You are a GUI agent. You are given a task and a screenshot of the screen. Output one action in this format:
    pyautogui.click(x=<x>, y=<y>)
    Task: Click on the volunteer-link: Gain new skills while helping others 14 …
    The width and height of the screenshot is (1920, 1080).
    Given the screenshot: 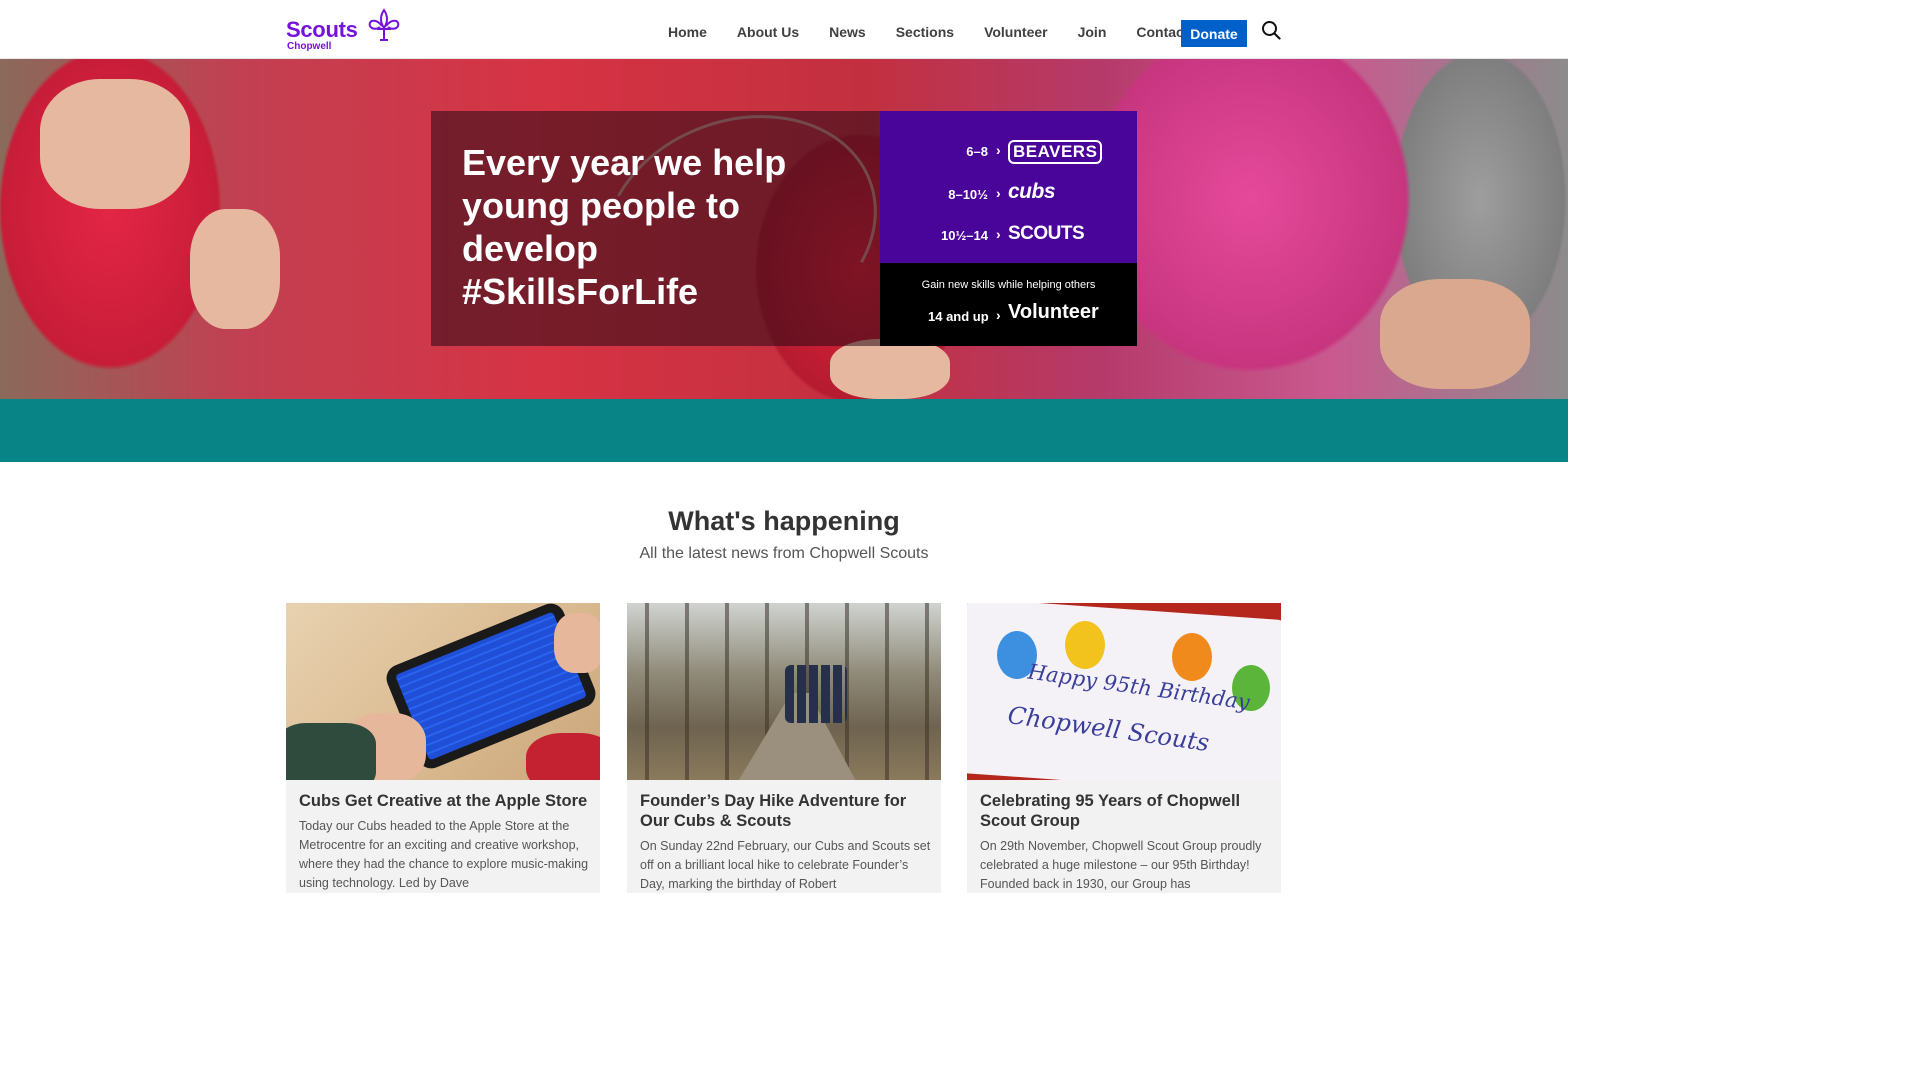 What is the action you would take?
    pyautogui.click(x=1008, y=304)
    